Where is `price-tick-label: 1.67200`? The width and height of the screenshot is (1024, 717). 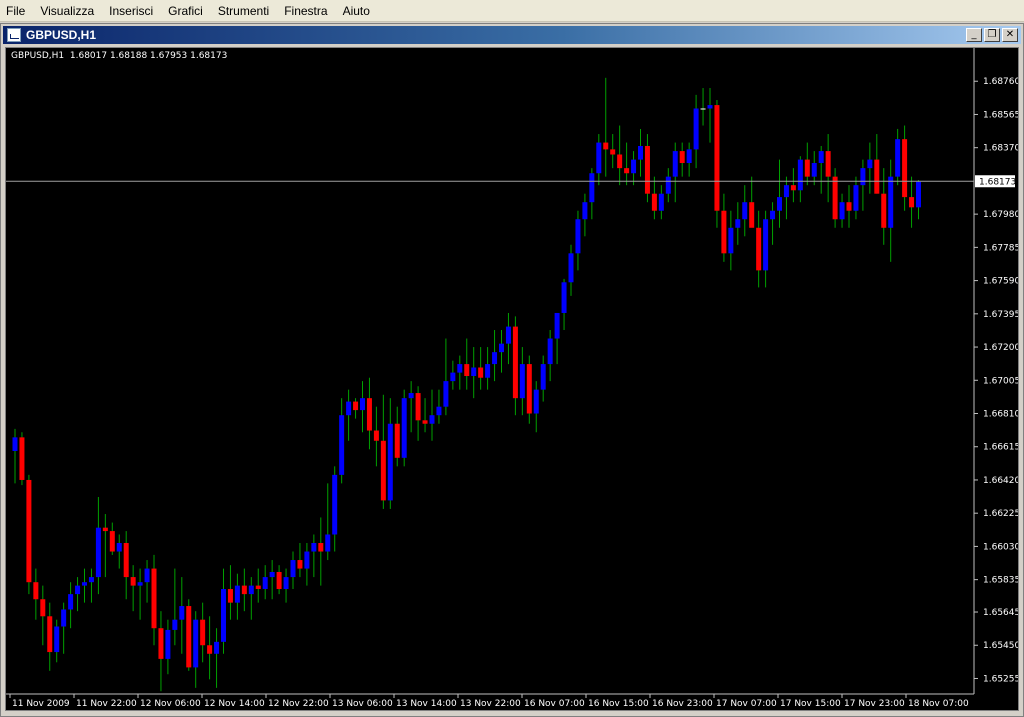 price-tick-label: 1.67200 is located at coordinates (1000, 348).